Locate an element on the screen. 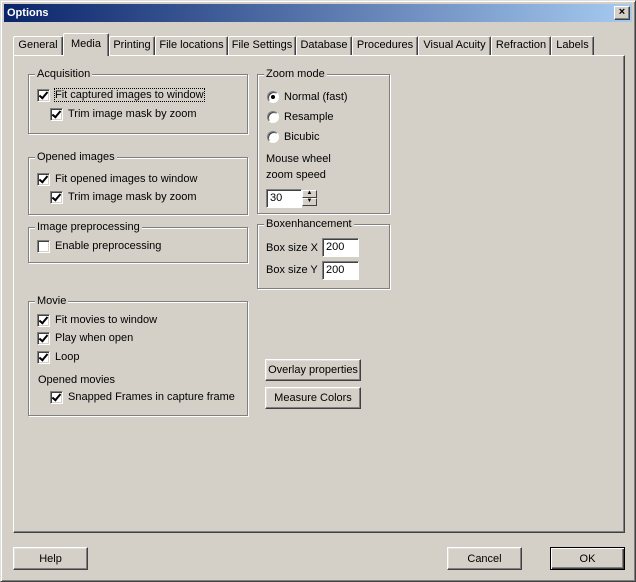  opened-images-title: Opened images is located at coordinates (76, 157).